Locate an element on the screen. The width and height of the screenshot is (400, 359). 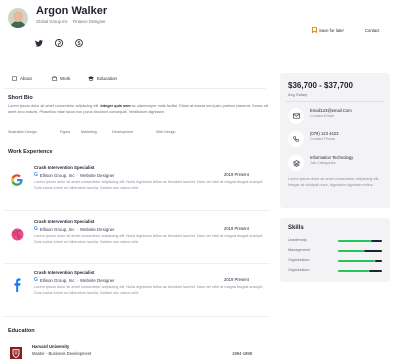
work-title: Work Experience is located at coordinates (30, 152).